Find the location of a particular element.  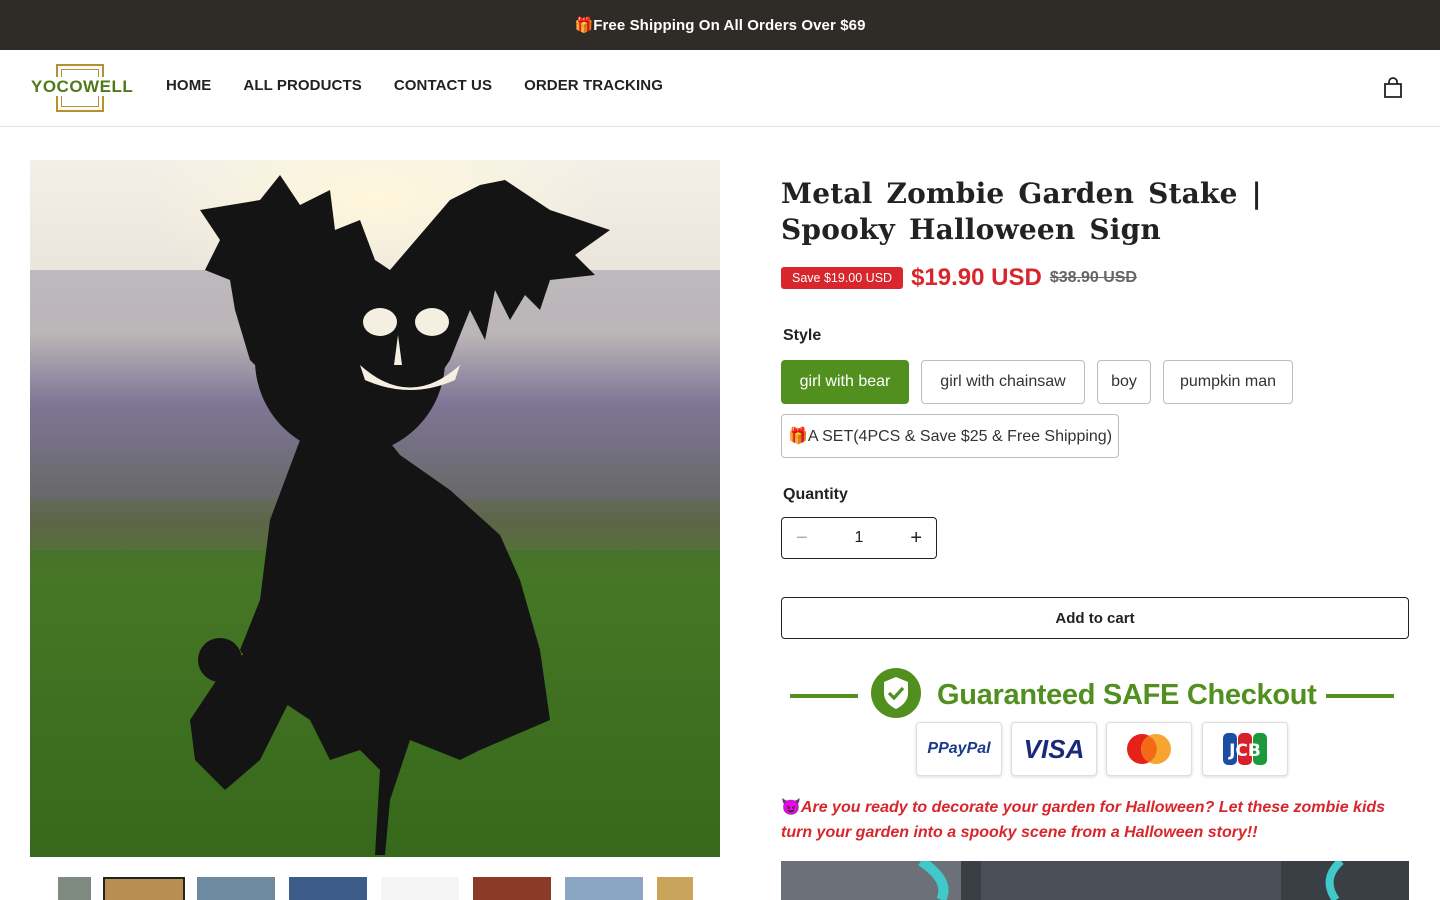

svg-text: JCB is located at coordinates (1244, 751).